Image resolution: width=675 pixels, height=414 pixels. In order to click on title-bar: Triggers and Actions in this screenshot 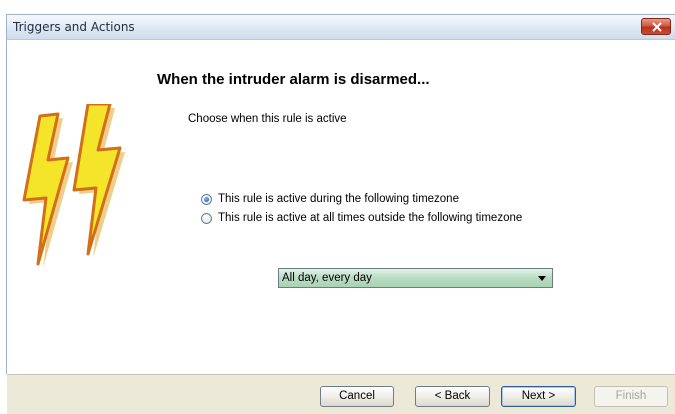, I will do `click(340, 27)`.